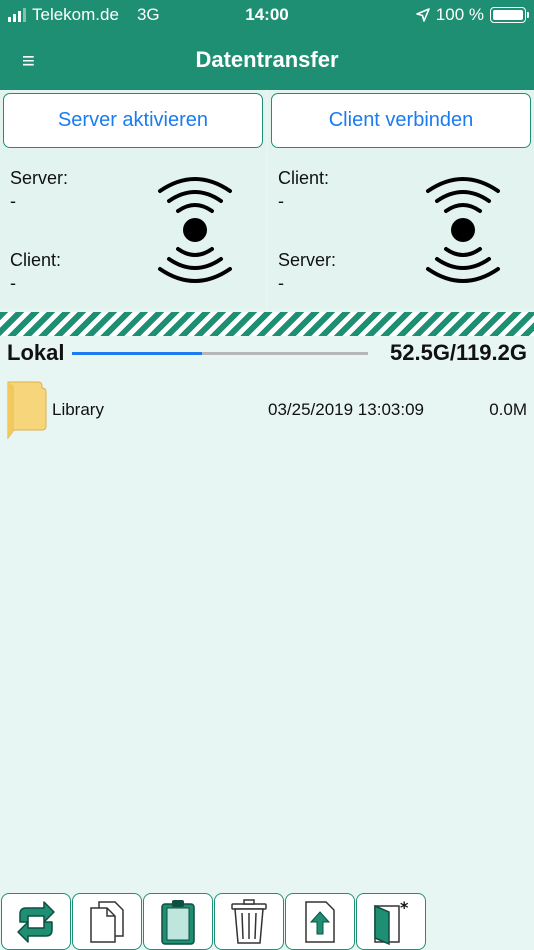  I want to click on copy-icon, so click(107, 921).